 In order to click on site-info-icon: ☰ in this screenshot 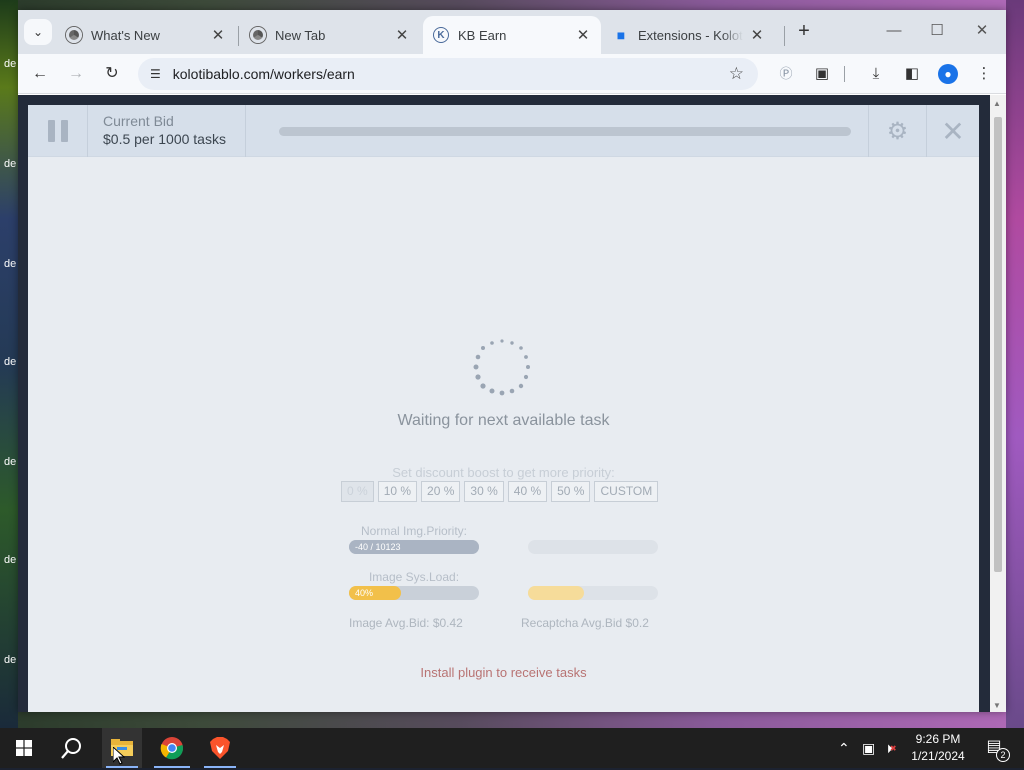, I will do `click(155, 74)`.